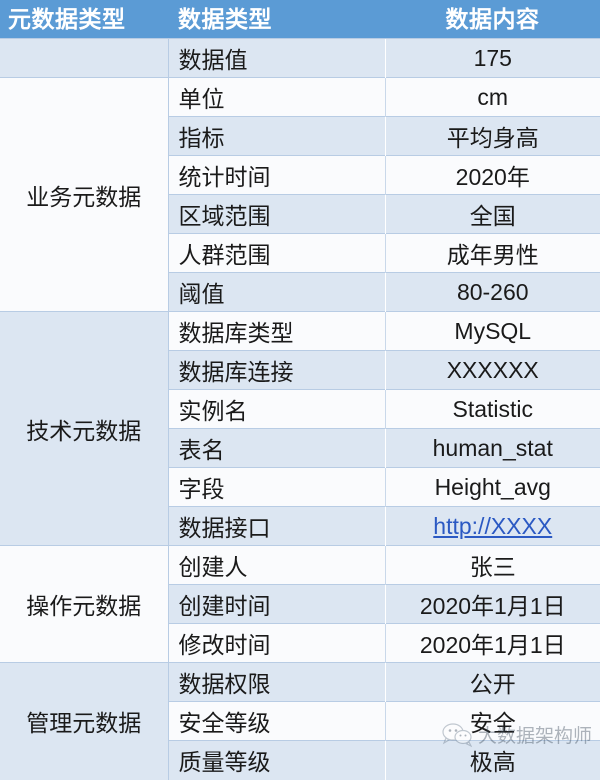 This screenshot has width=600, height=780. Describe the element at coordinates (492, 97) in the screenshot. I see `row-value-cell: cm` at that location.